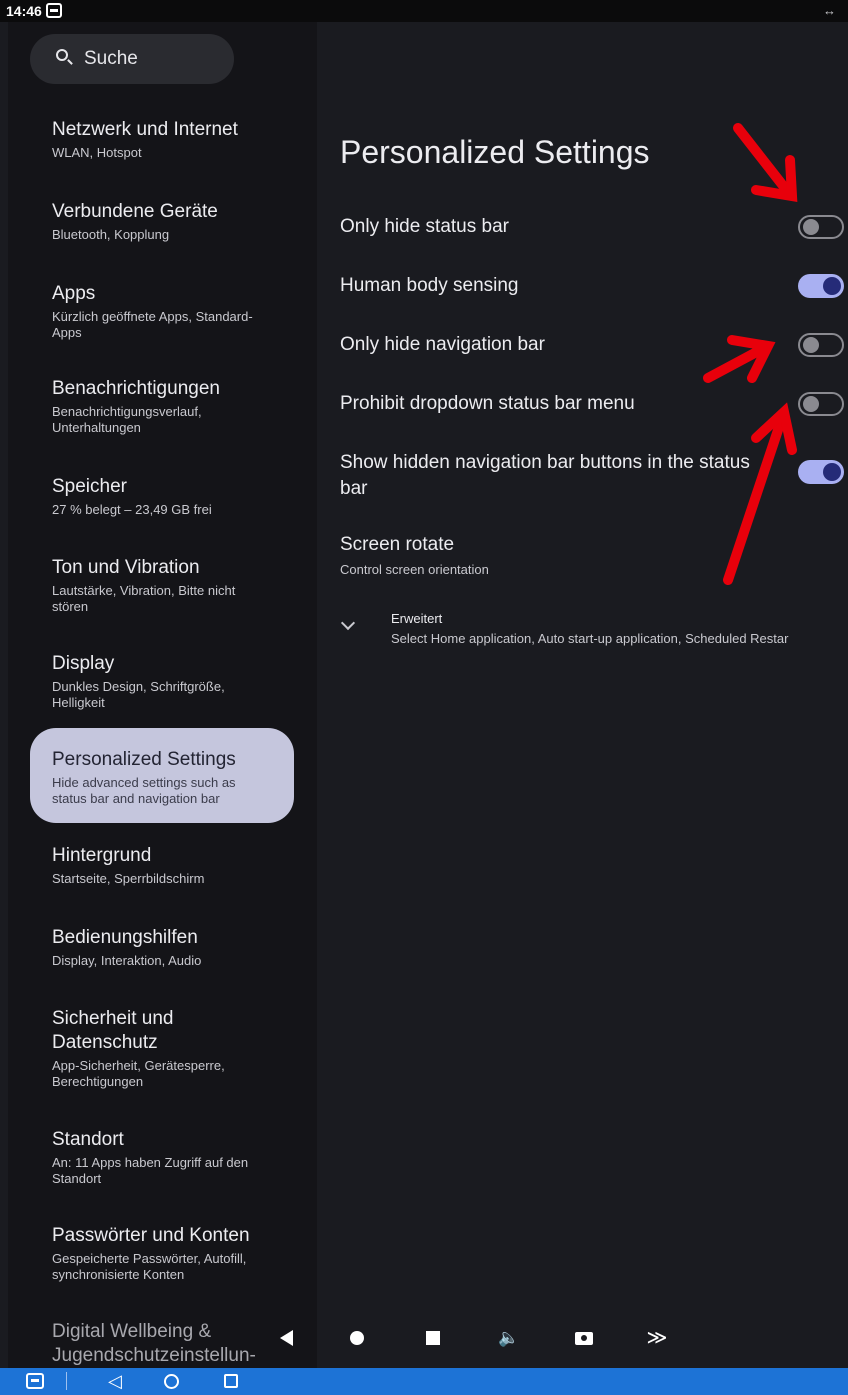 The width and height of the screenshot is (848, 1395). I want to click on search-bar: Suche, so click(132, 59).